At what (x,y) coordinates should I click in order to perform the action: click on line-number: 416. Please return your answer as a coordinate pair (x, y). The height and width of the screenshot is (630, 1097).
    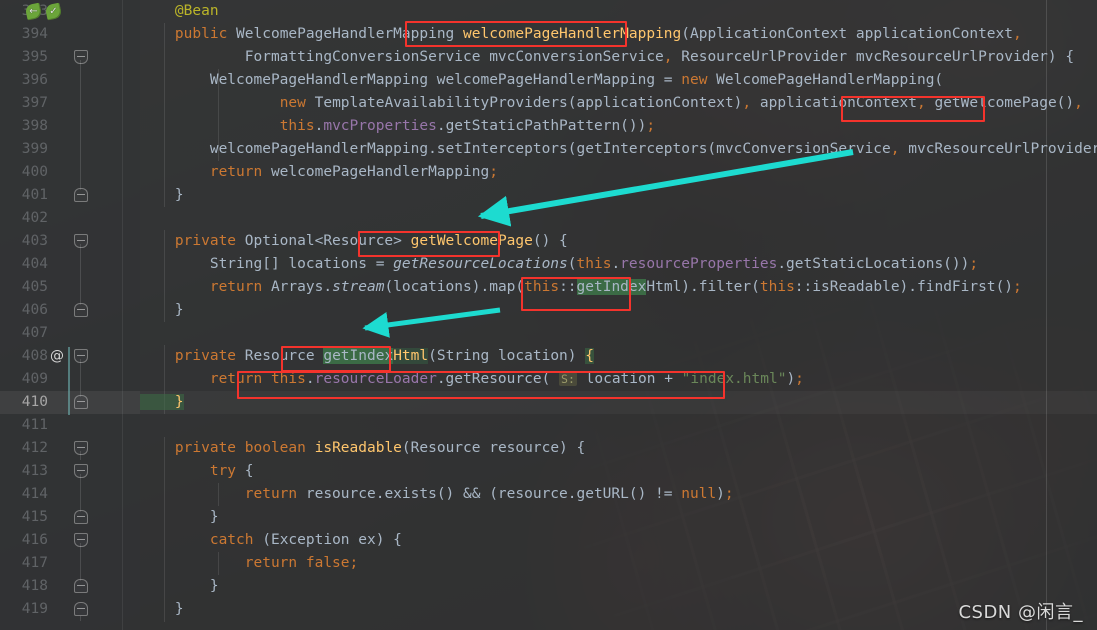
    Looking at the image, I should click on (34, 540).